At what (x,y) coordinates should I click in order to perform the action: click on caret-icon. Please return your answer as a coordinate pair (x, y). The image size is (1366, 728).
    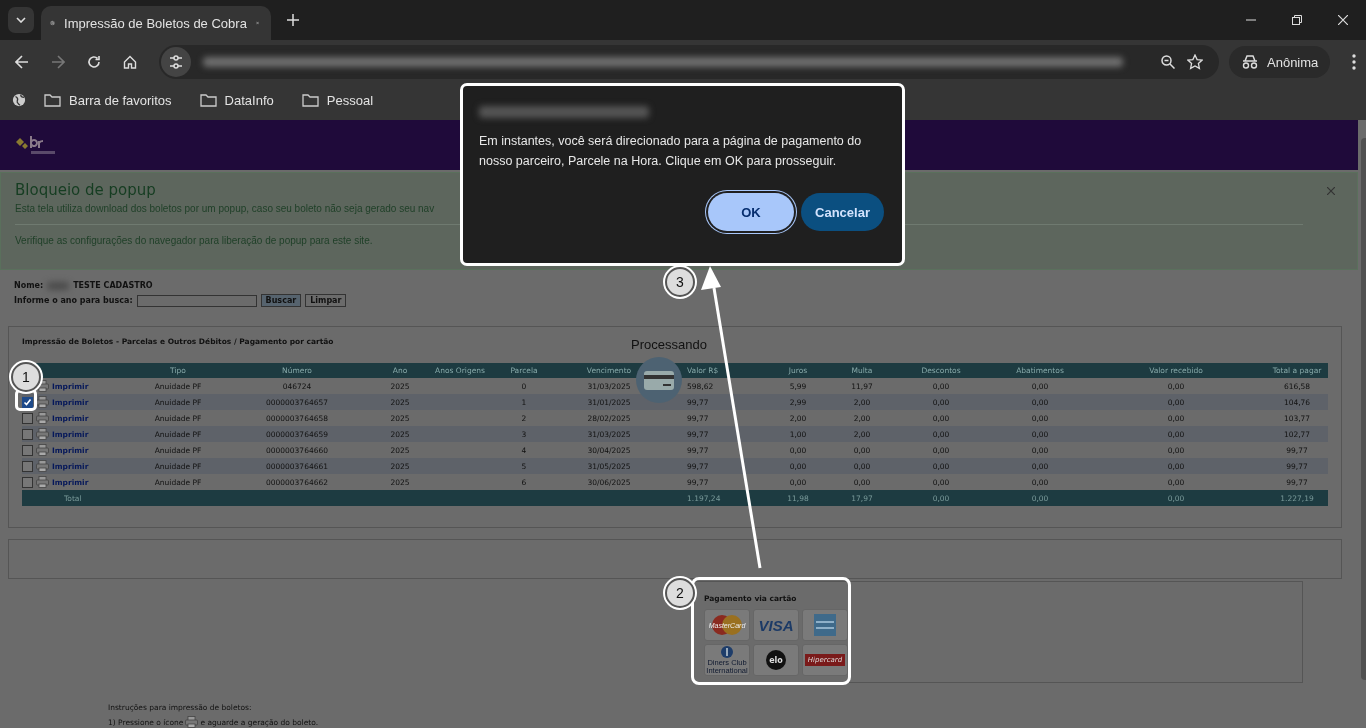
    Looking at the image, I should click on (21, 20).